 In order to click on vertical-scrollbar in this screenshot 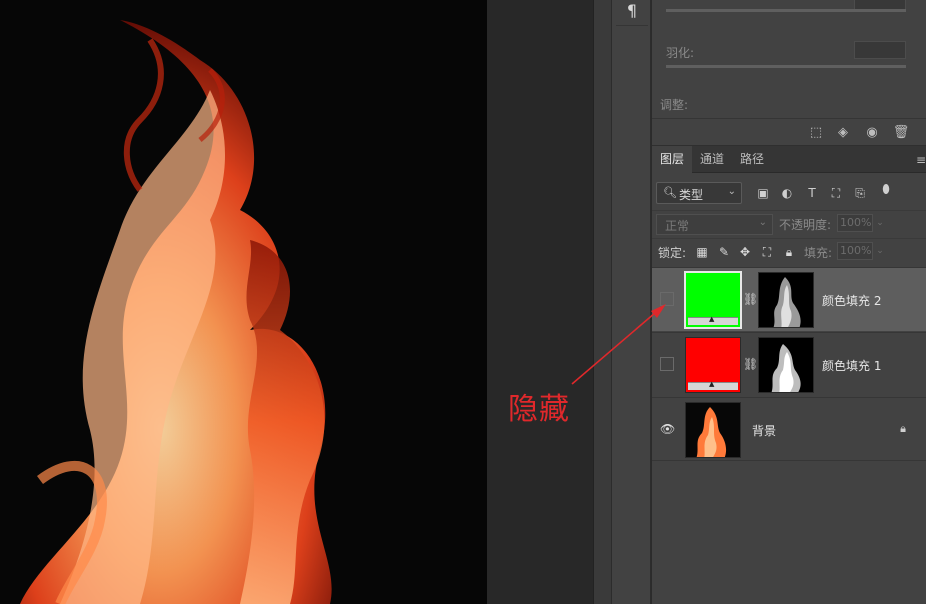, I will do `click(602, 302)`.